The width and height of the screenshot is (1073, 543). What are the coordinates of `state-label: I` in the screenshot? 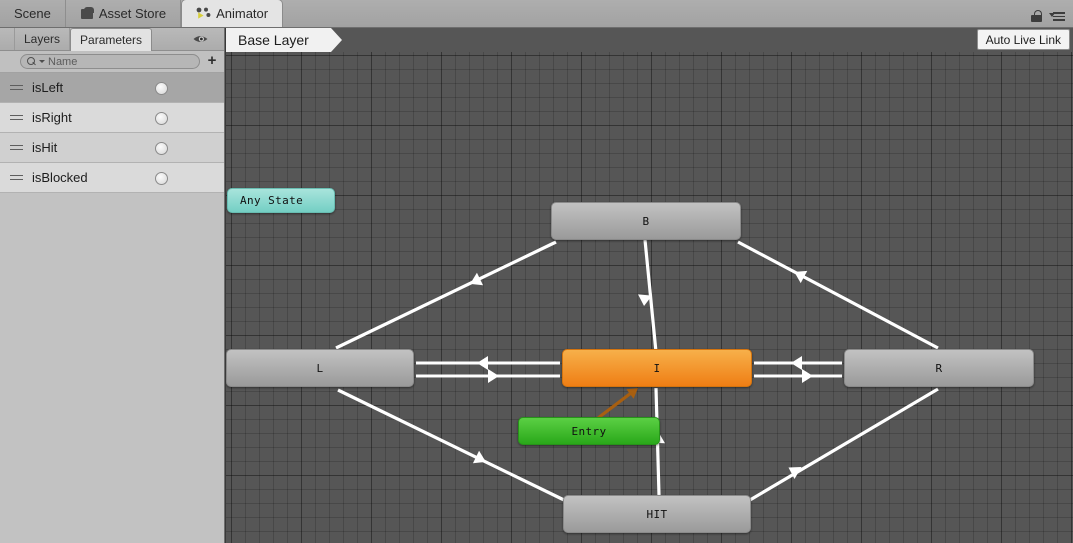 It's located at (657, 368).